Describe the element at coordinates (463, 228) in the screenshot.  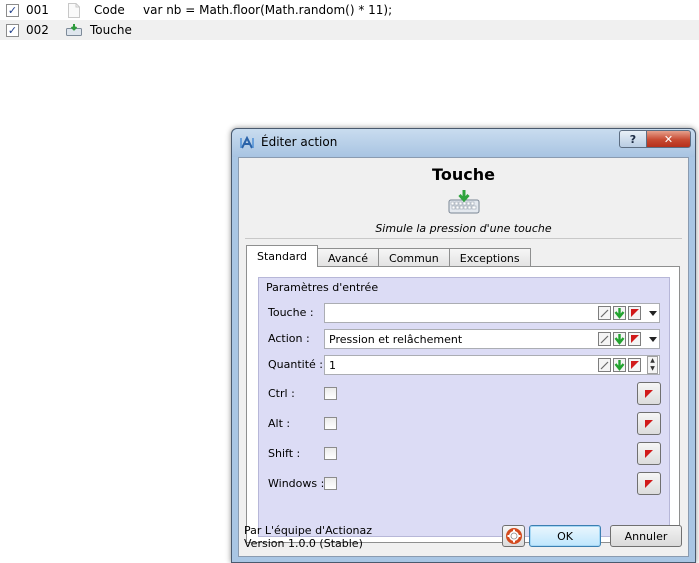
I see `action-description: Simule la pression d'une touche` at that location.